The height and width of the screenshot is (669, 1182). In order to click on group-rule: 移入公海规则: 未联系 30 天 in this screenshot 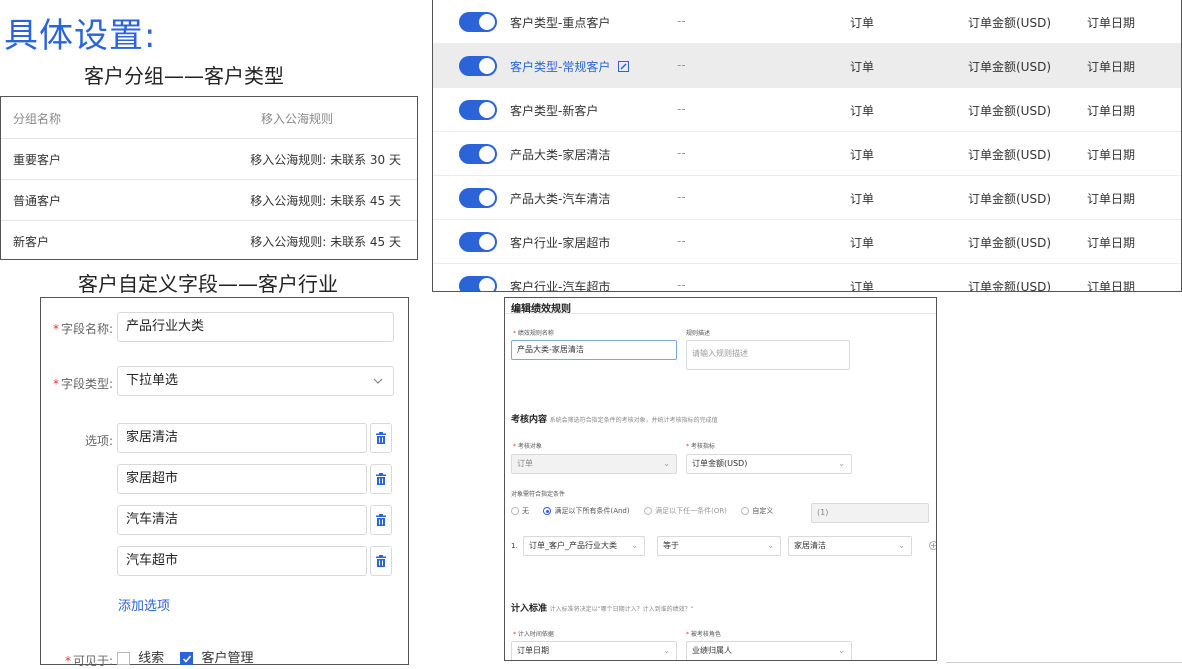, I will do `click(325, 160)`.